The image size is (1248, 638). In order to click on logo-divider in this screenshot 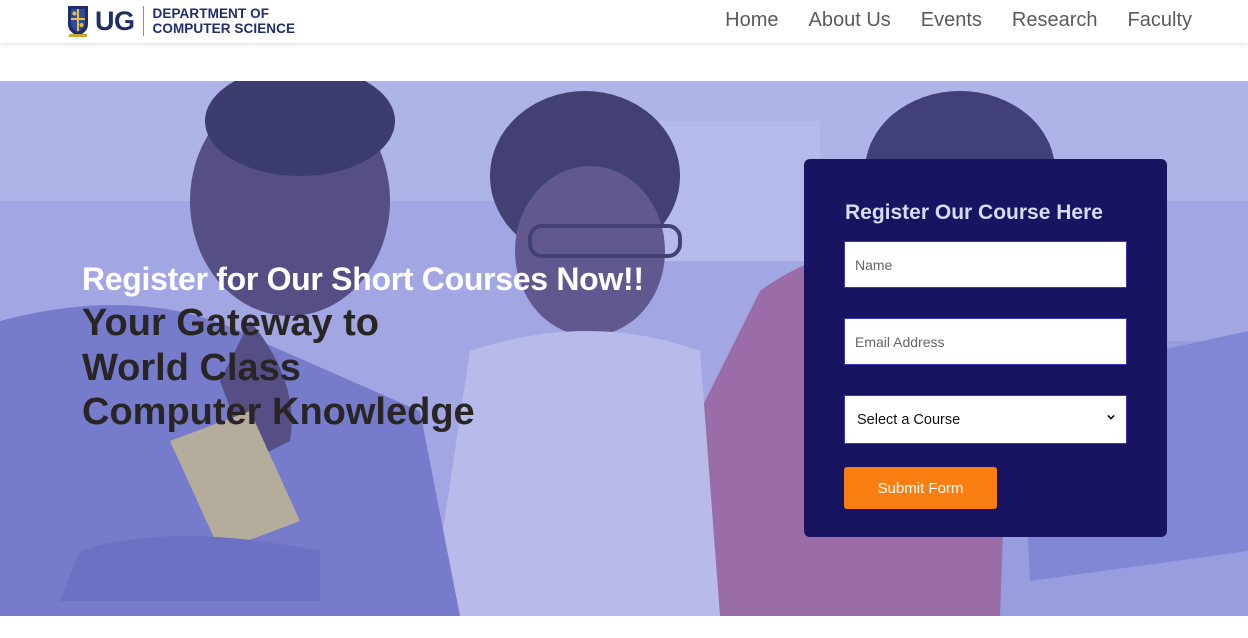, I will do `click(143, 21)`.